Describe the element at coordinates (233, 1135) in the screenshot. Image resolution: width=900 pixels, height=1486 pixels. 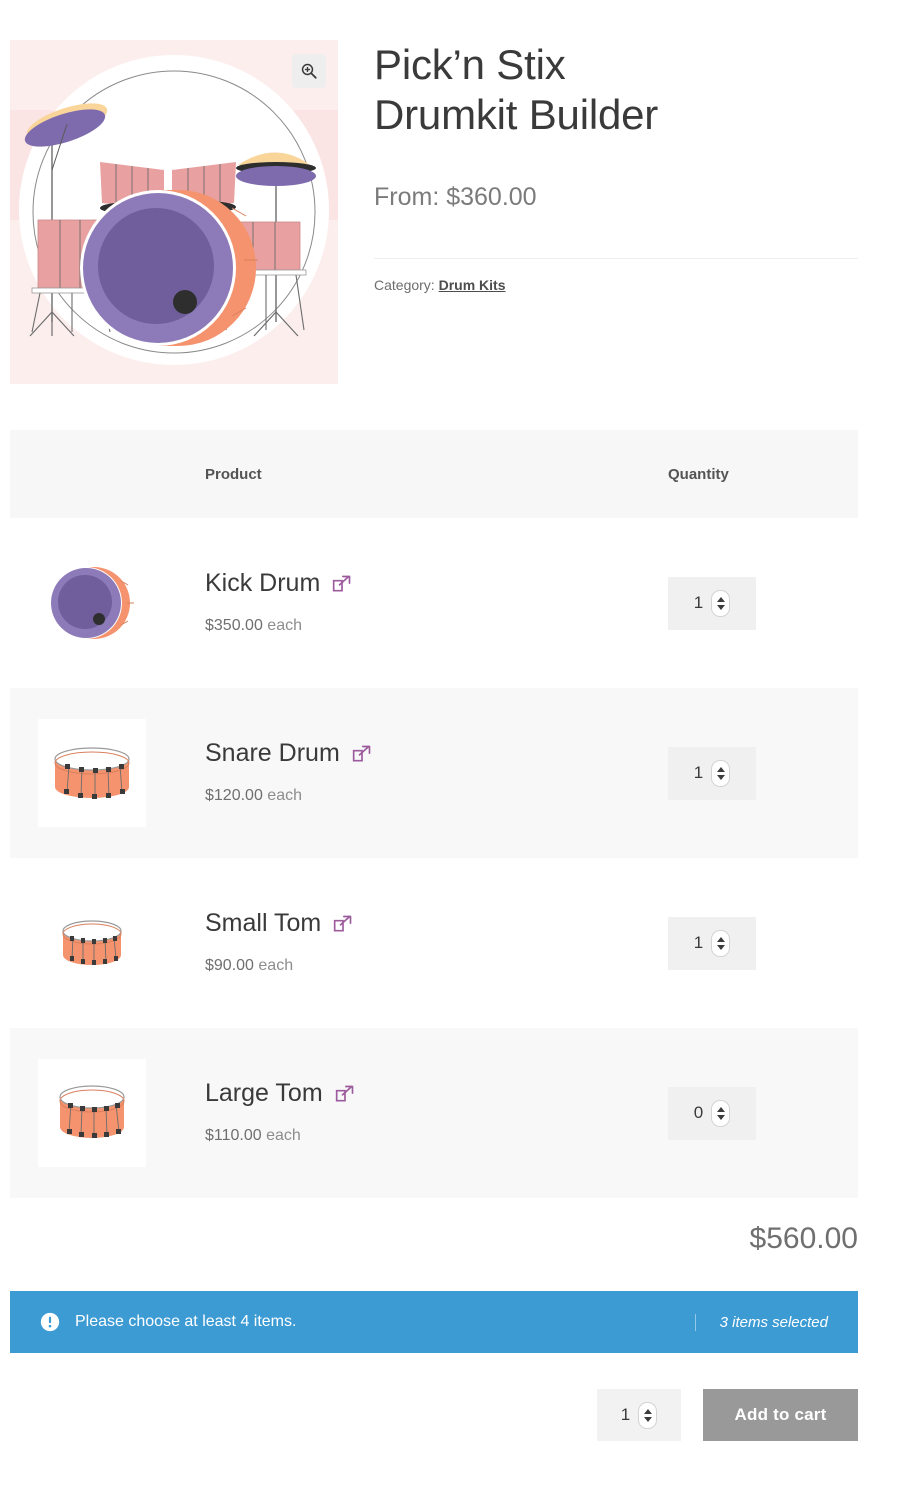
I see `unit-price-value: $110.00` at that location.